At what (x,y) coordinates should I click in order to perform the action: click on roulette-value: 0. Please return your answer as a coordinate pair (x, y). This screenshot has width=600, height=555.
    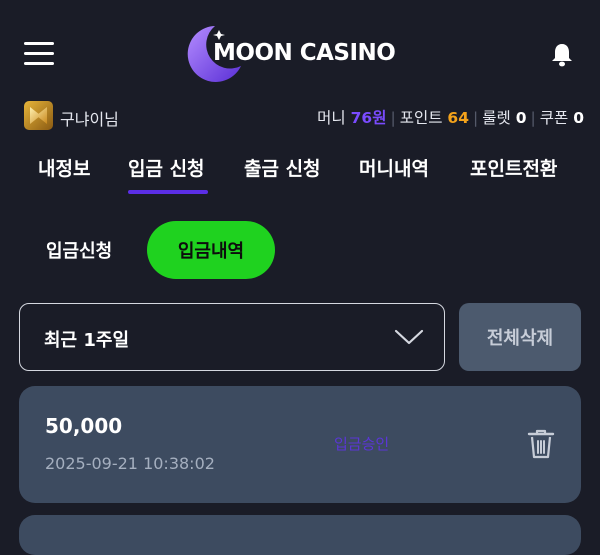
    Looking at the image, I should click on (521, 118).